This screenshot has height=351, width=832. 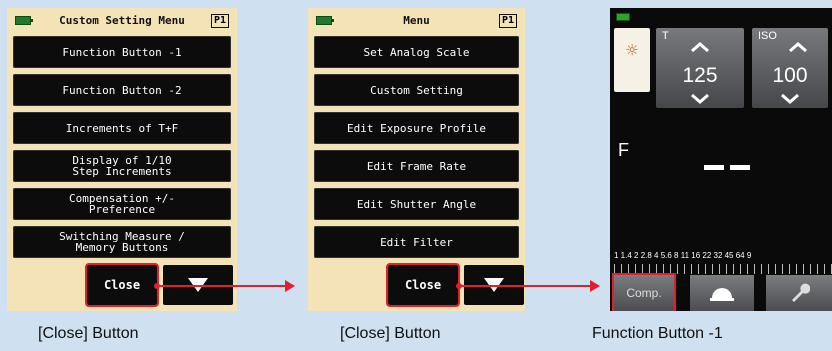 I want to click on screen-title: Custom Setting Menu, so click(x=122, y=20).